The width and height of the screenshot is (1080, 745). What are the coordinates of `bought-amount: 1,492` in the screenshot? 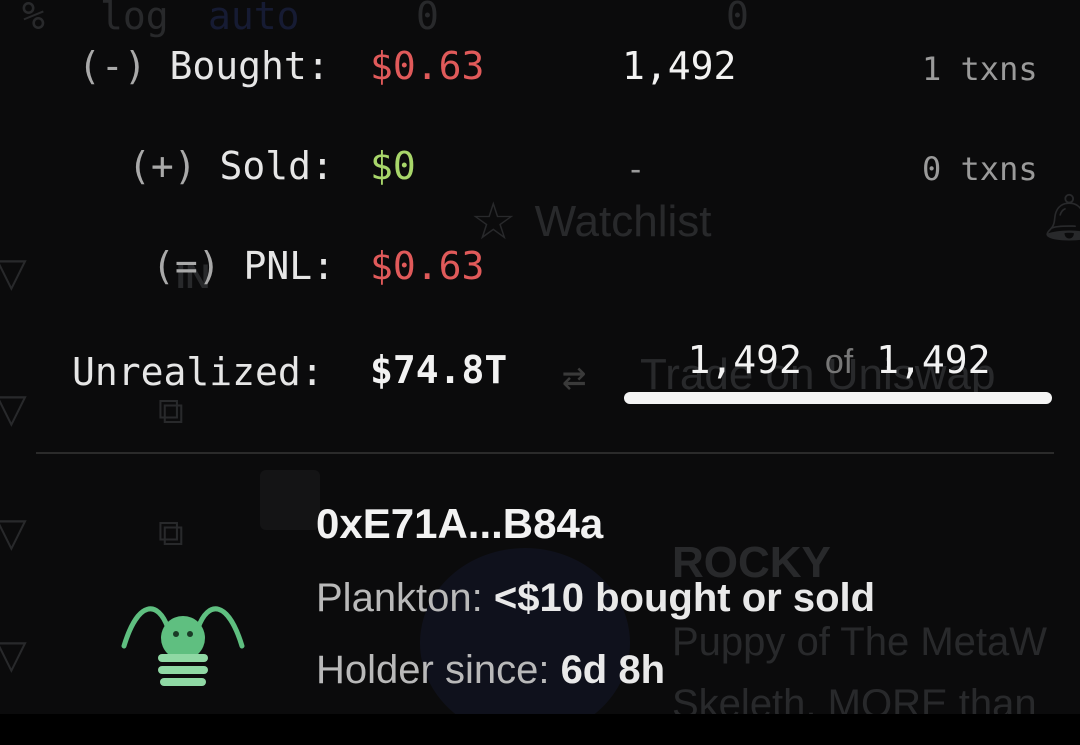 It's located at (679, 66).